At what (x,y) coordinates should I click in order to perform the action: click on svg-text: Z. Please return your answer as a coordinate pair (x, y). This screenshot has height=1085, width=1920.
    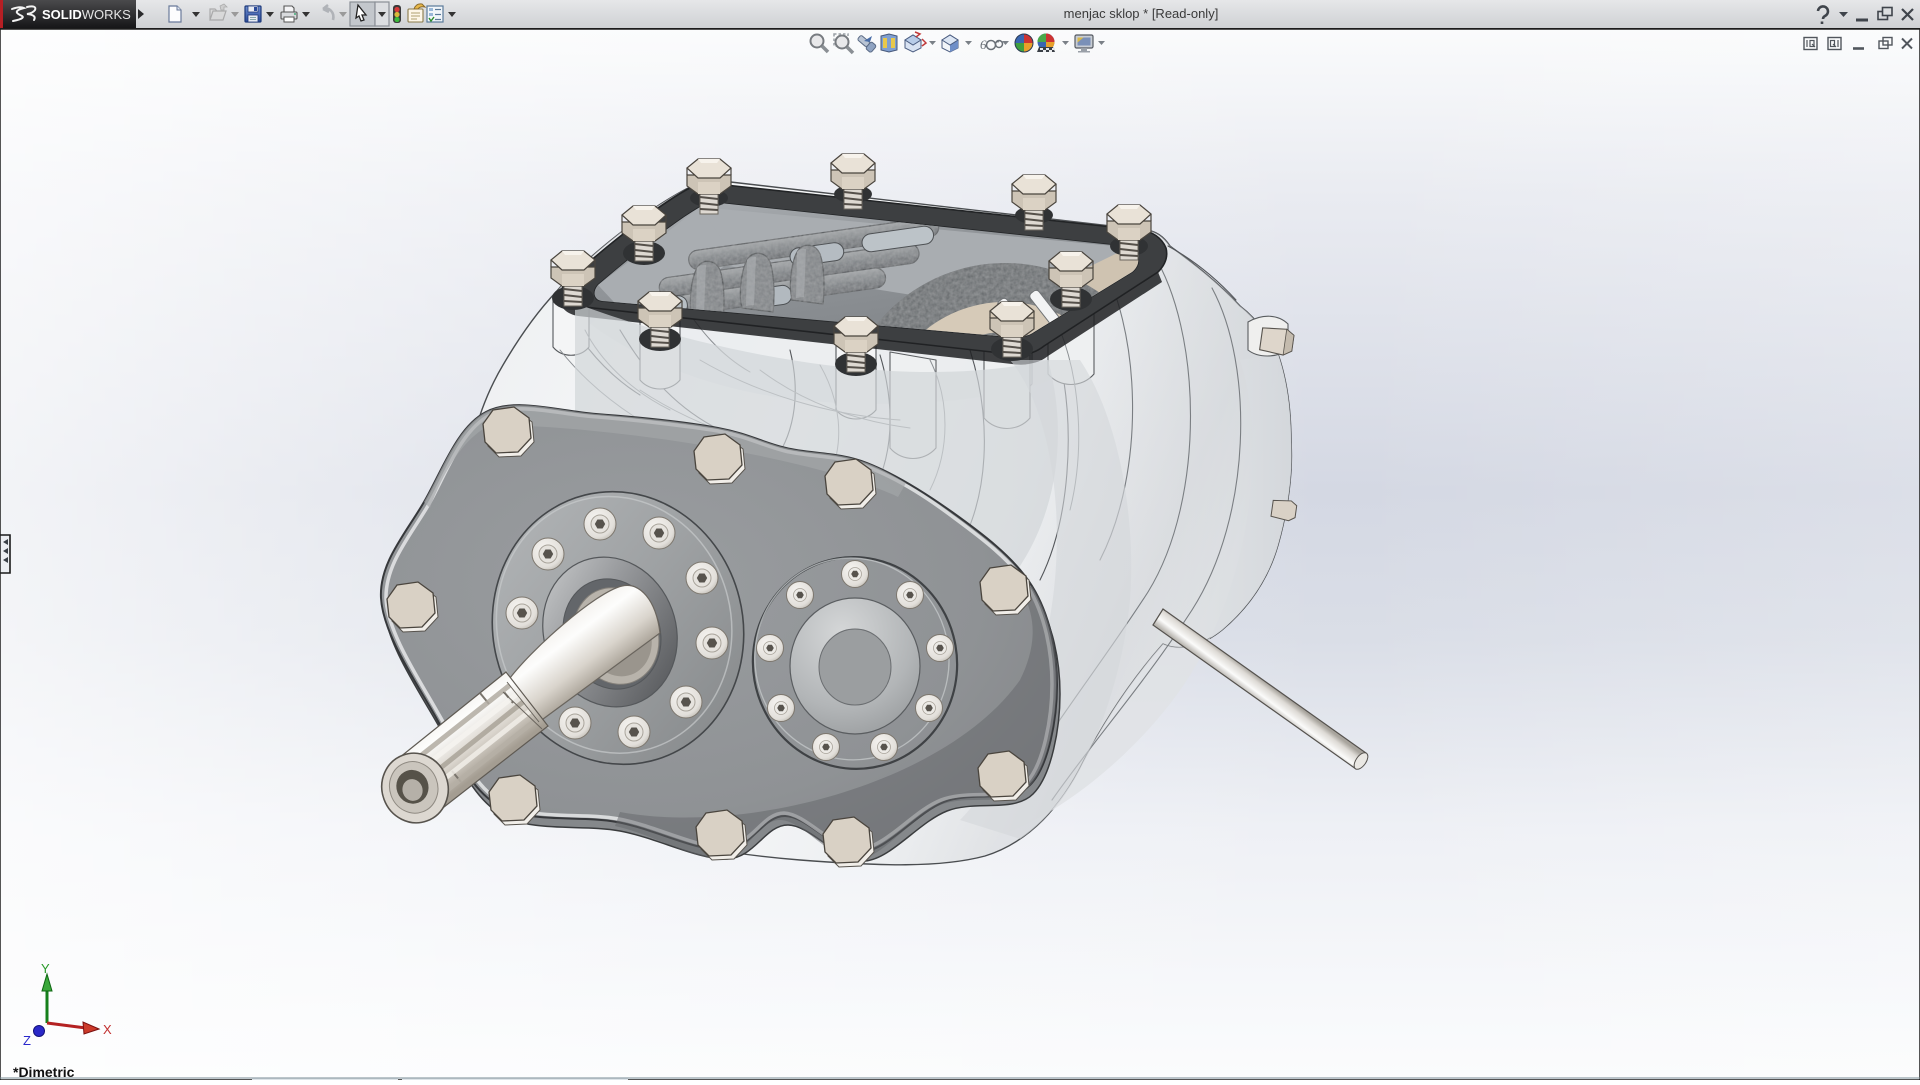
    Looking at the image, I should click on (27, 1040).